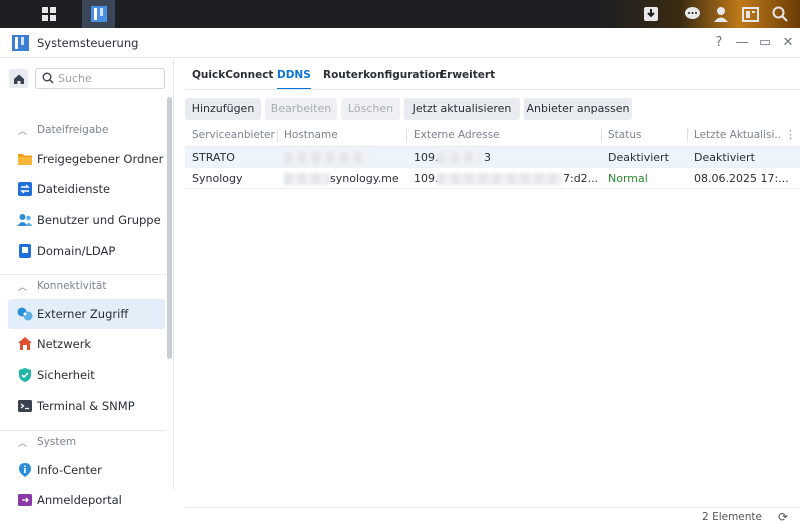 Image resolution: width=800 pixels, height=524 pixels. I want to click on section-header-connectivity: ︿ Konnektivität, so click(83, 286).